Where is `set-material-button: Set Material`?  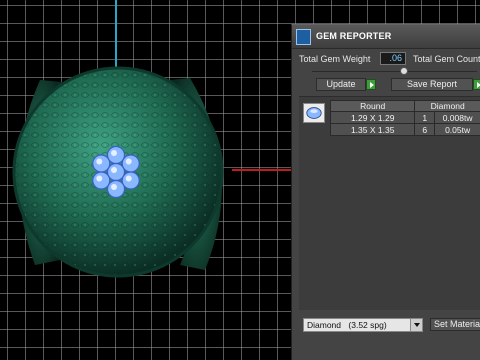
set-material-button: Set Material is located at coordinates (455, 324).